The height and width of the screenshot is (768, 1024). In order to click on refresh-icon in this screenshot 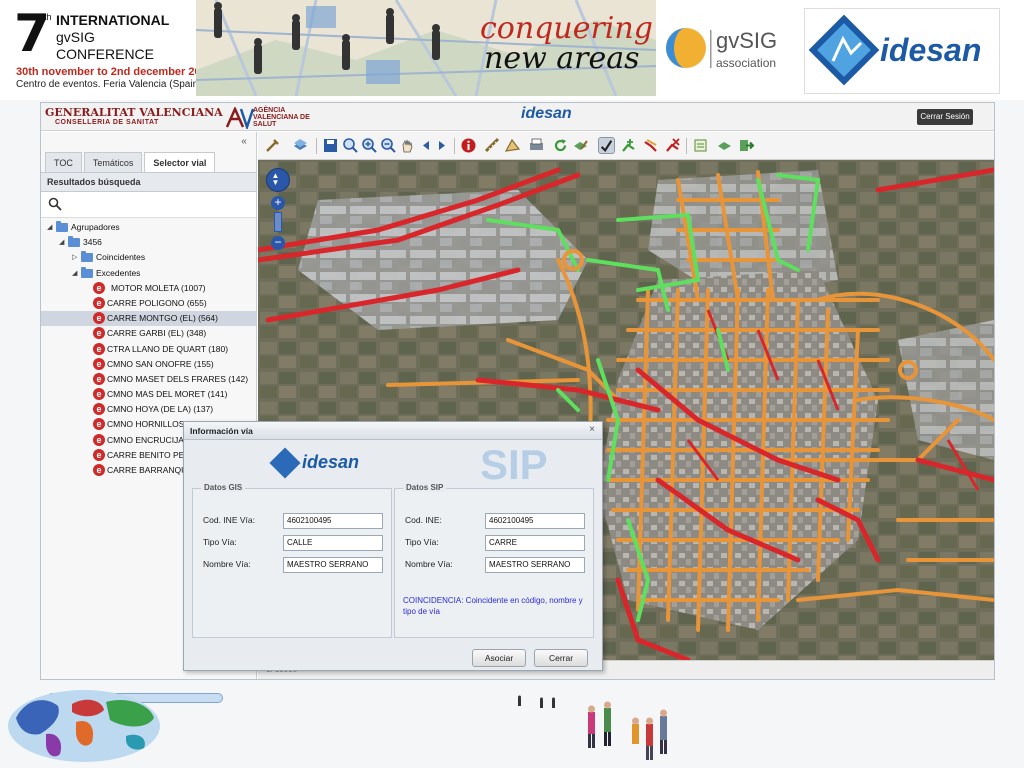, I will do `click(560, 145)`.